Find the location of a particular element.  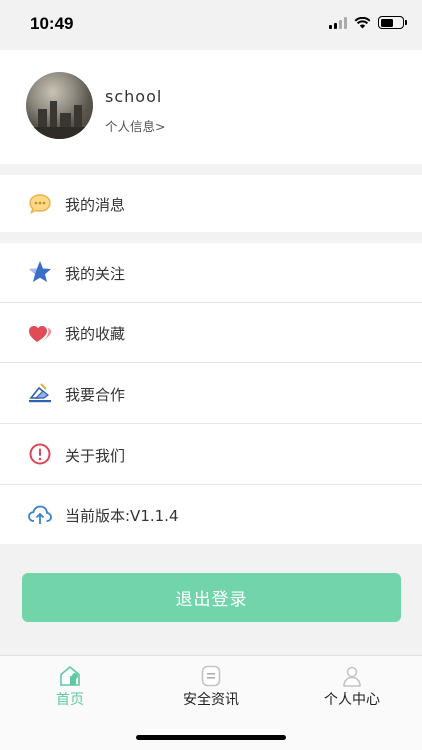

heart-icon is located at coordinates (40, 334).